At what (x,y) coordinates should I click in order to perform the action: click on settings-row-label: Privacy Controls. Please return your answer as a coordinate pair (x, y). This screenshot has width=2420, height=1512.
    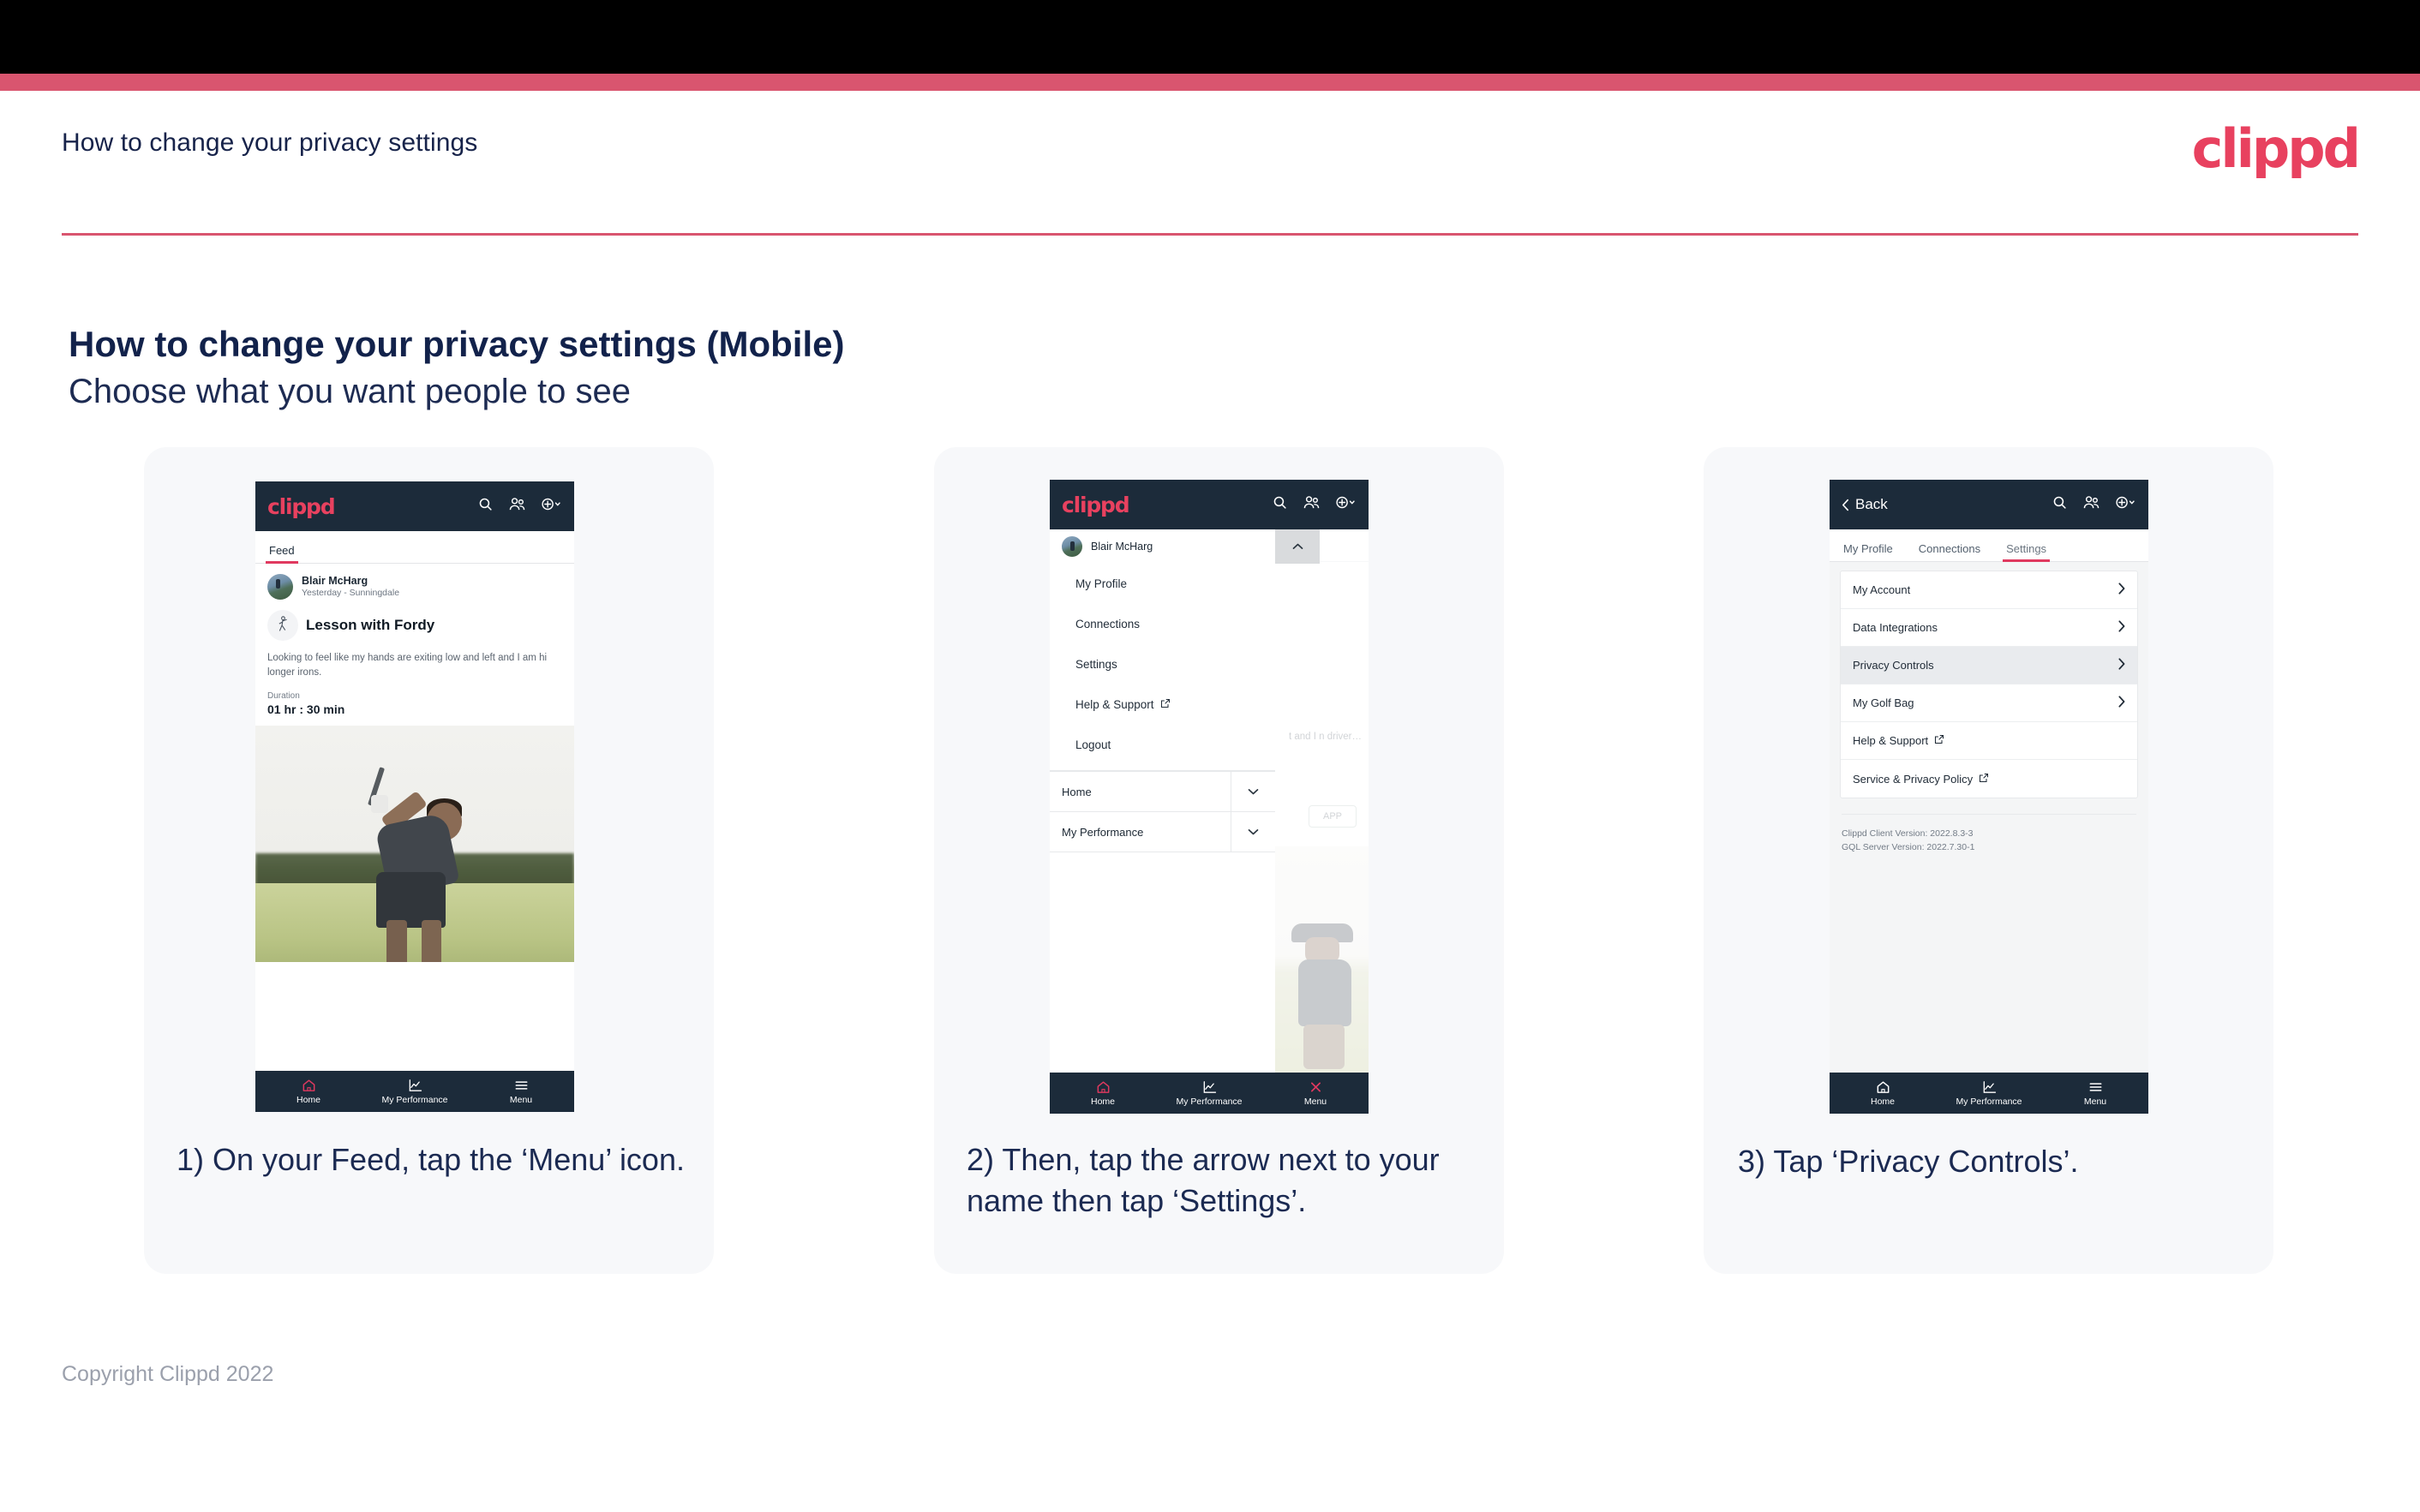
    Looking at the image, I should click on (1894, 666).